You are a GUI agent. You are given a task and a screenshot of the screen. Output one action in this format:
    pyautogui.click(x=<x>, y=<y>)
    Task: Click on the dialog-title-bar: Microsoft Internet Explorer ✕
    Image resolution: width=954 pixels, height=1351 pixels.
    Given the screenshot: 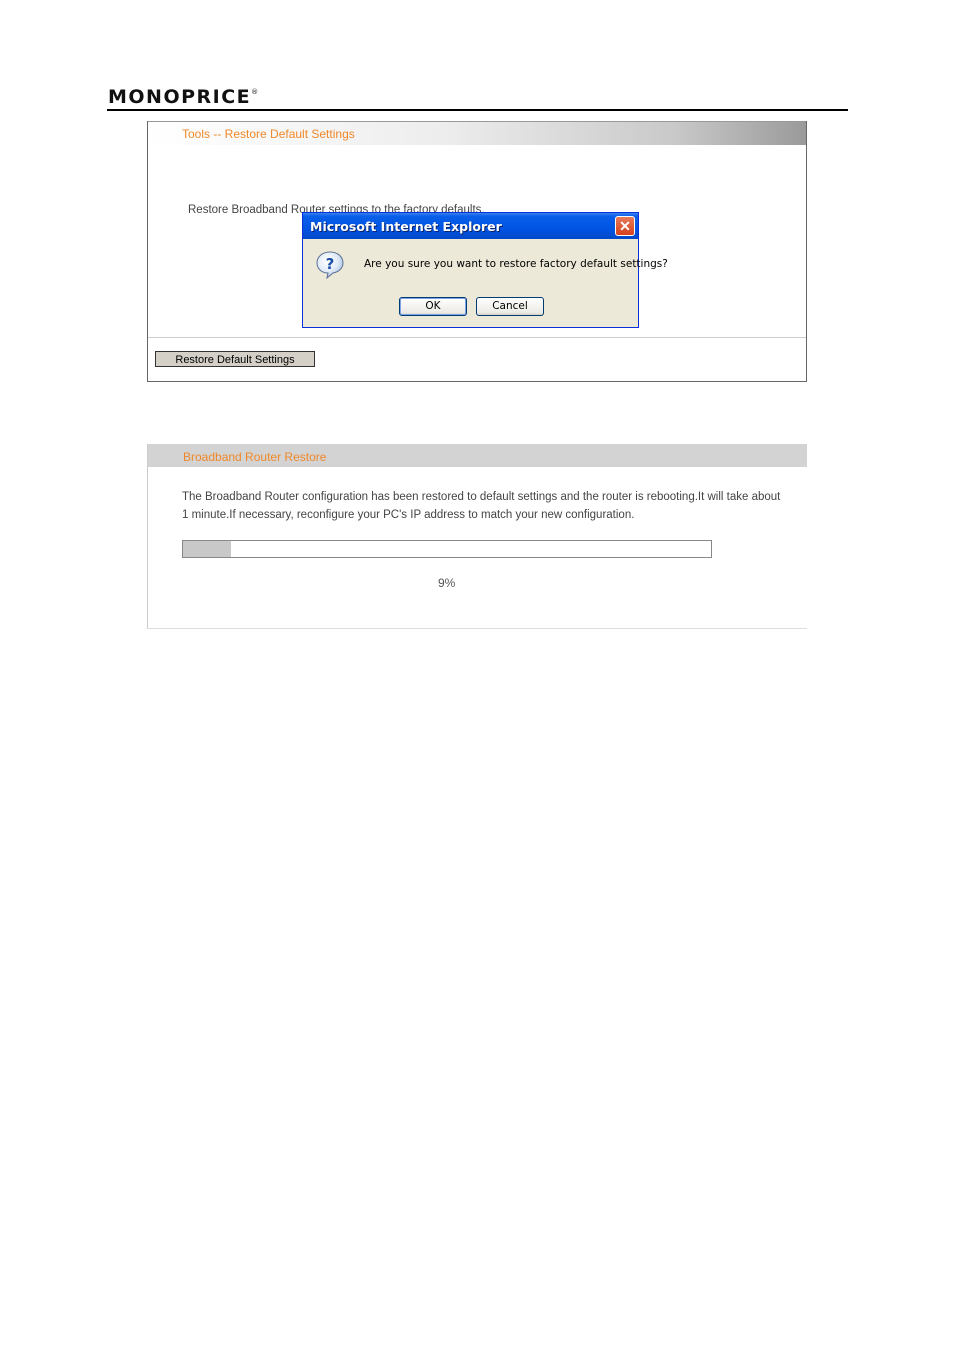 What is the action you would take?
    pyautogui.click(x=470, y=226)
    